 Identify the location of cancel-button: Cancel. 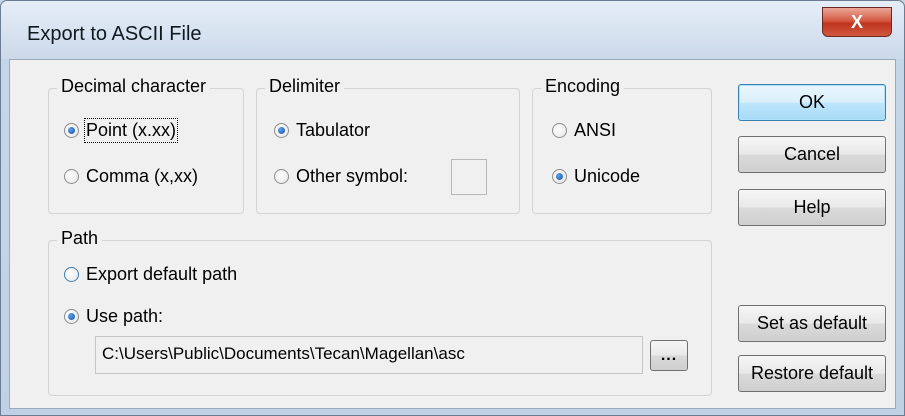
(812, 154).